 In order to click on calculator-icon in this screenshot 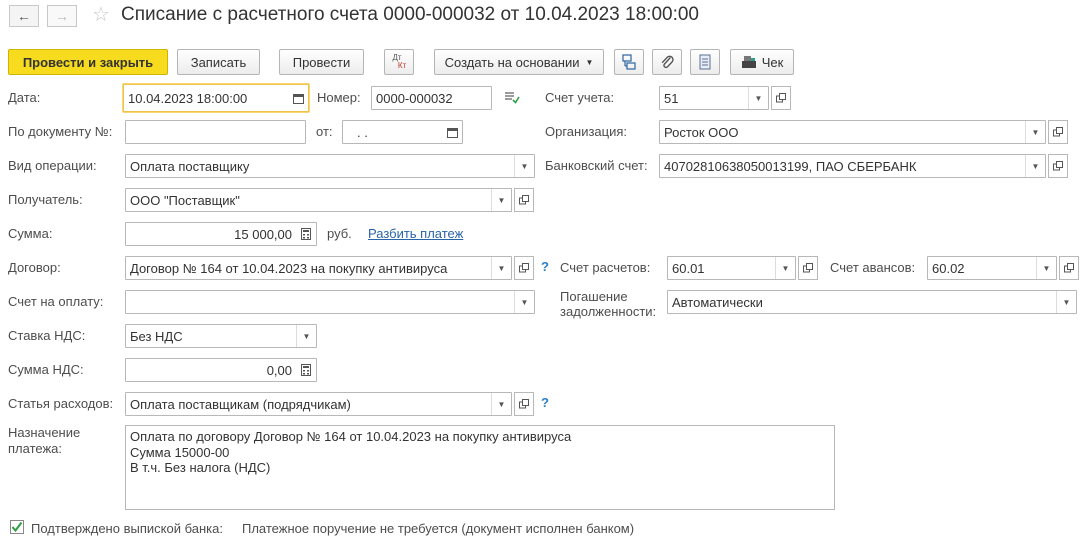, I will do `click(306, 370)`.